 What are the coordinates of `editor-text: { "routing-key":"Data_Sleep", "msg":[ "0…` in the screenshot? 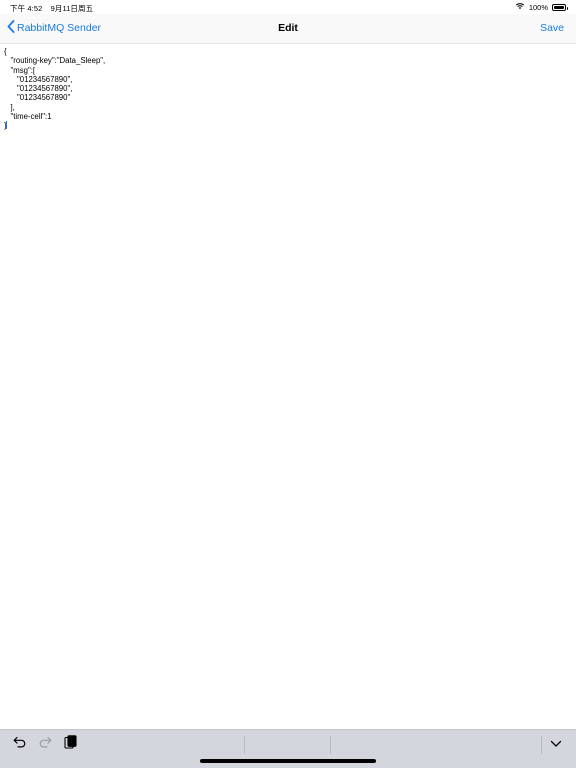 It's located at (55, 88).